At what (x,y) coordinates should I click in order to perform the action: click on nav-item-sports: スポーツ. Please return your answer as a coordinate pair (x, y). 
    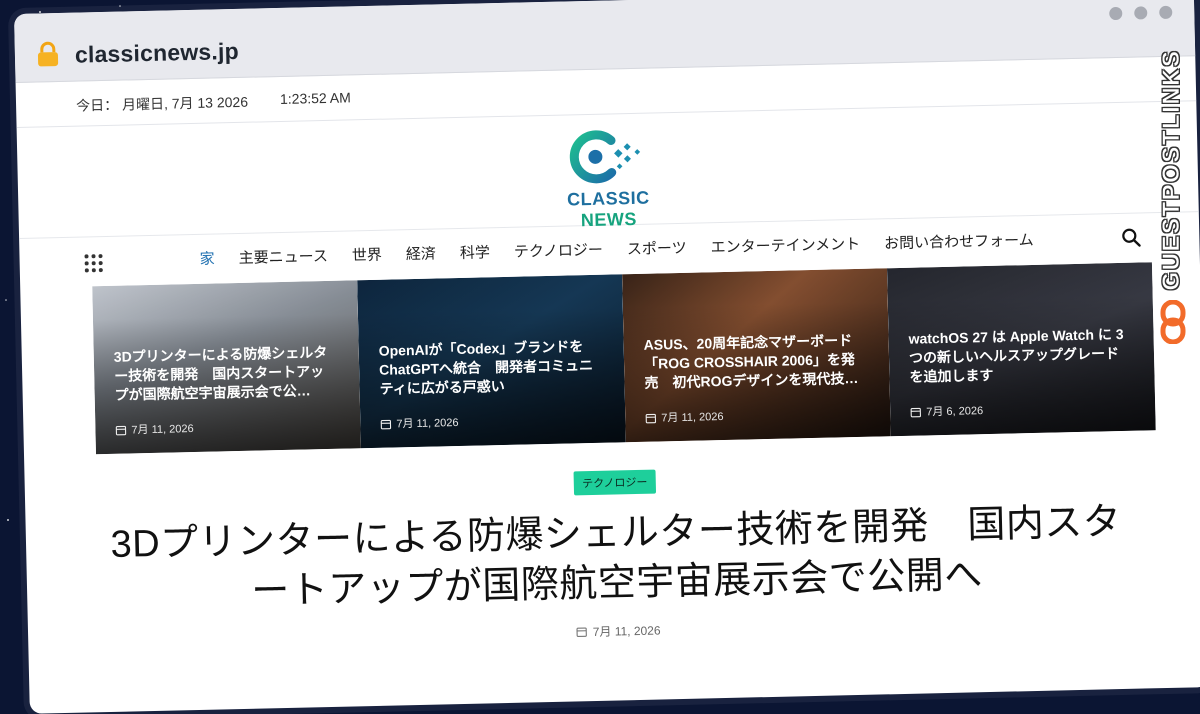
    Looking at the image, I should click on (657, 248).